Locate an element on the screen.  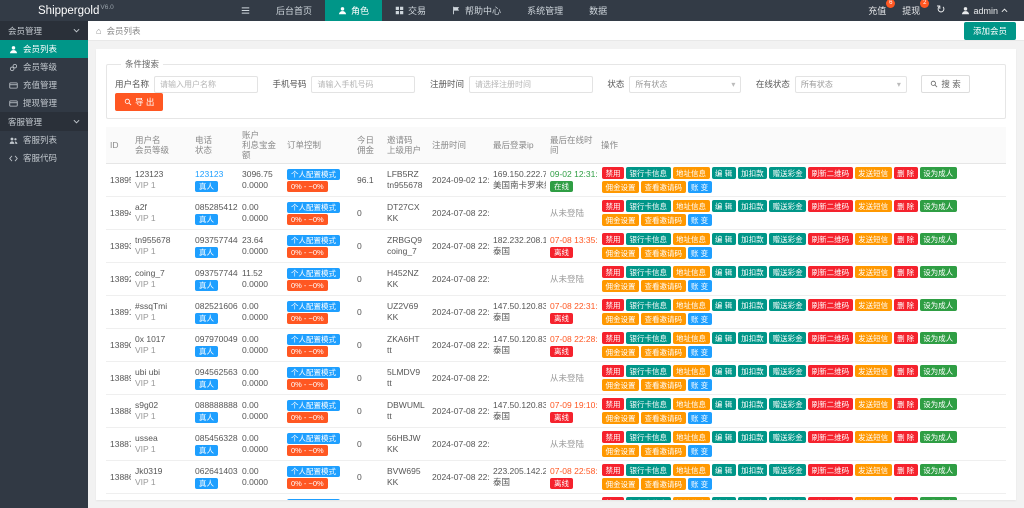
sidebar-item-member-level: 会员等级 is located at coordinates (44, 67).